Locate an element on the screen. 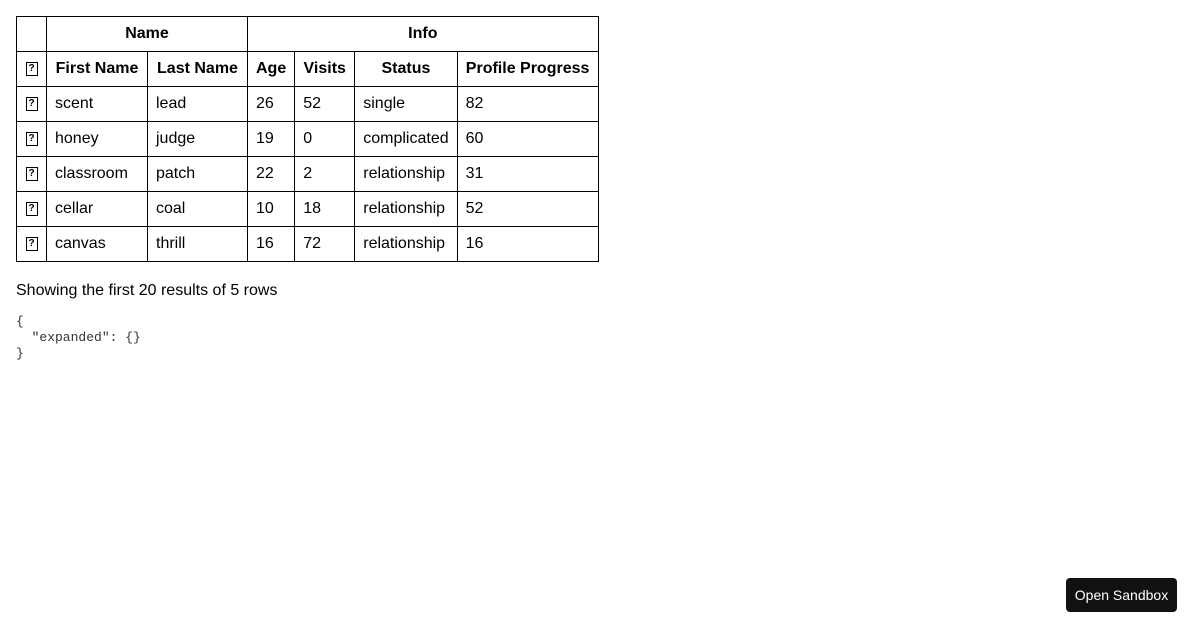 The height and width of the screenshot is (630, 1200). cell-age: 19 is located at coordinates (271, 139).